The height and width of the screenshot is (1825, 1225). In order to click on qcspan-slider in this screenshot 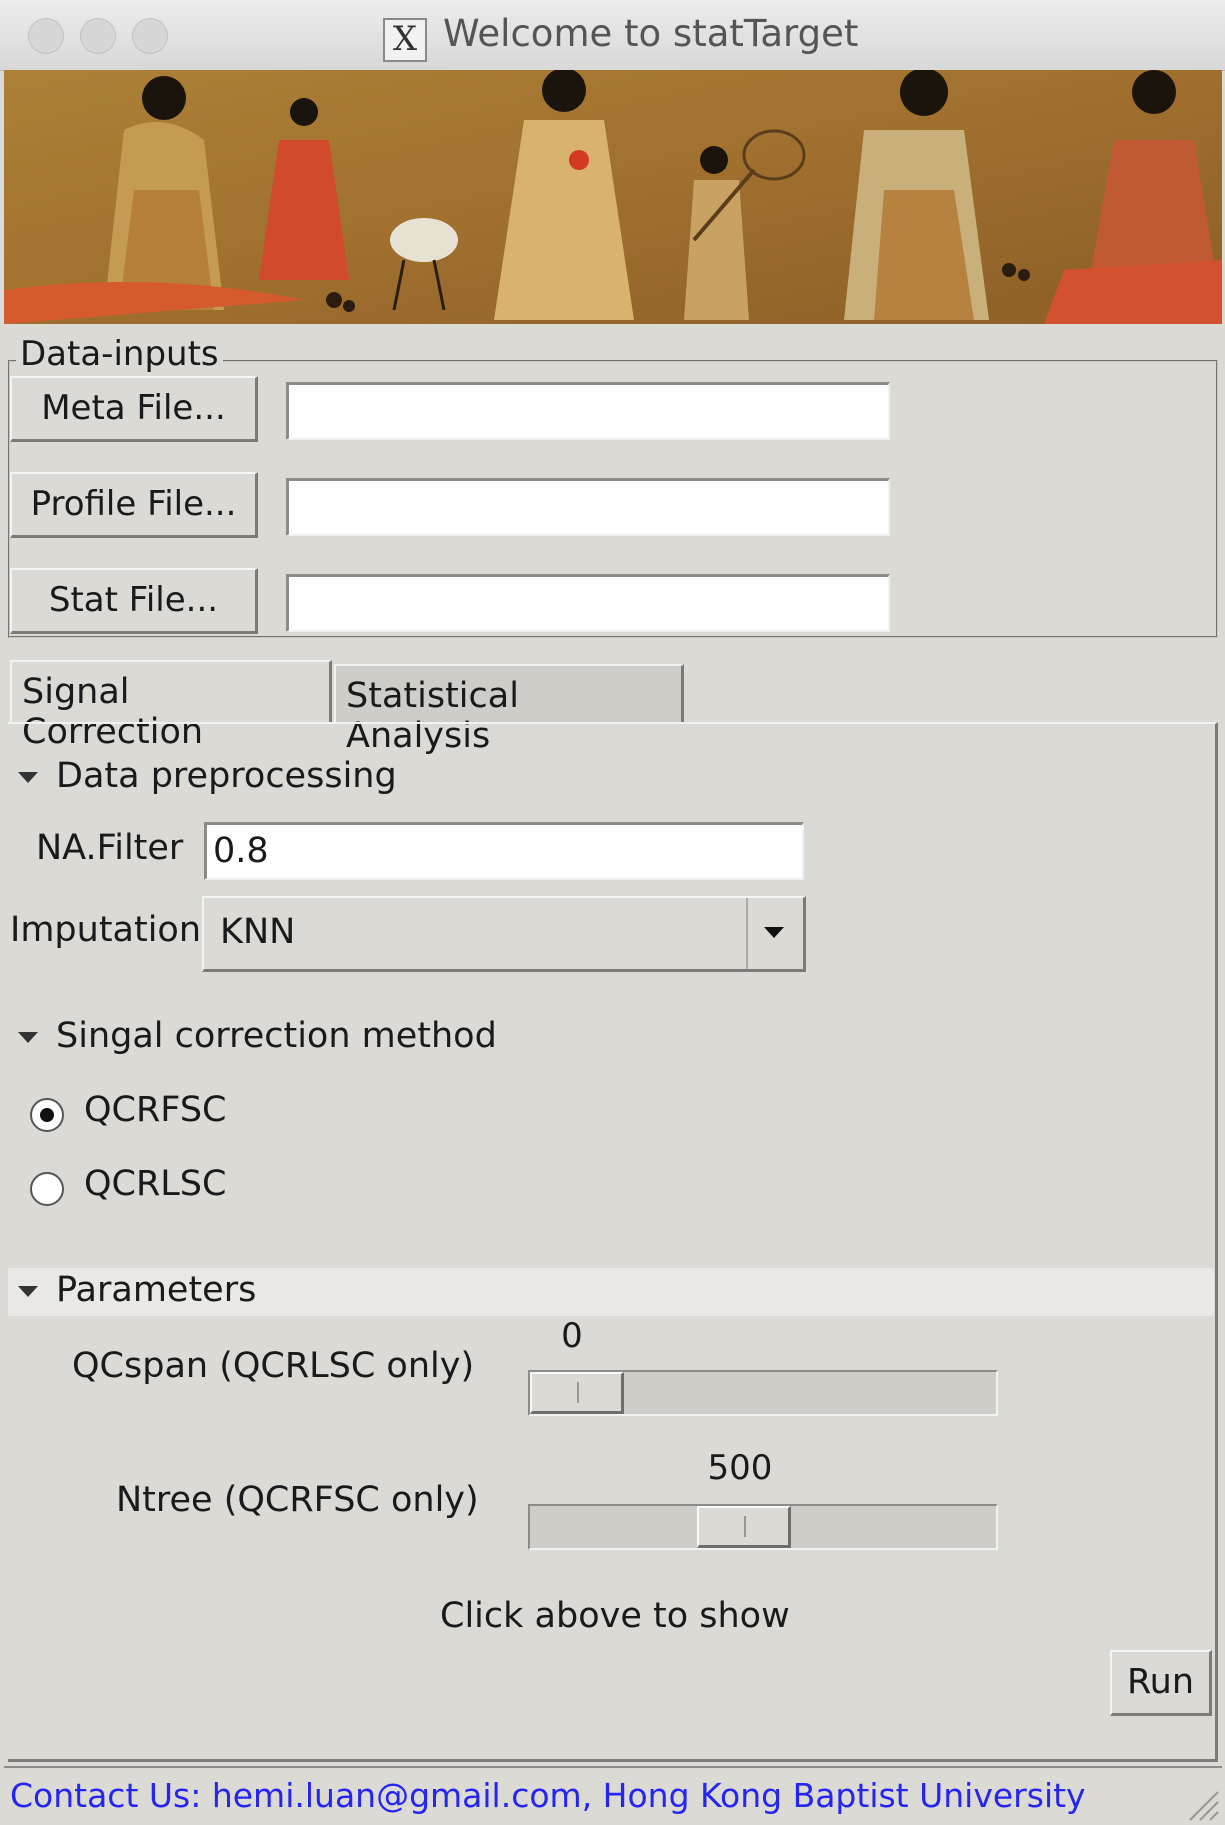, I will do `click(763, 1393)`.